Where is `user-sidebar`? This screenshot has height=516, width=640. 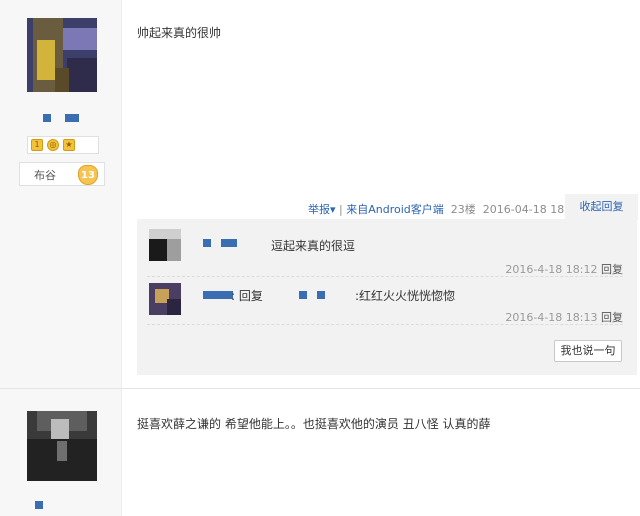 user-sidebar is located at coordinates (61, 452).